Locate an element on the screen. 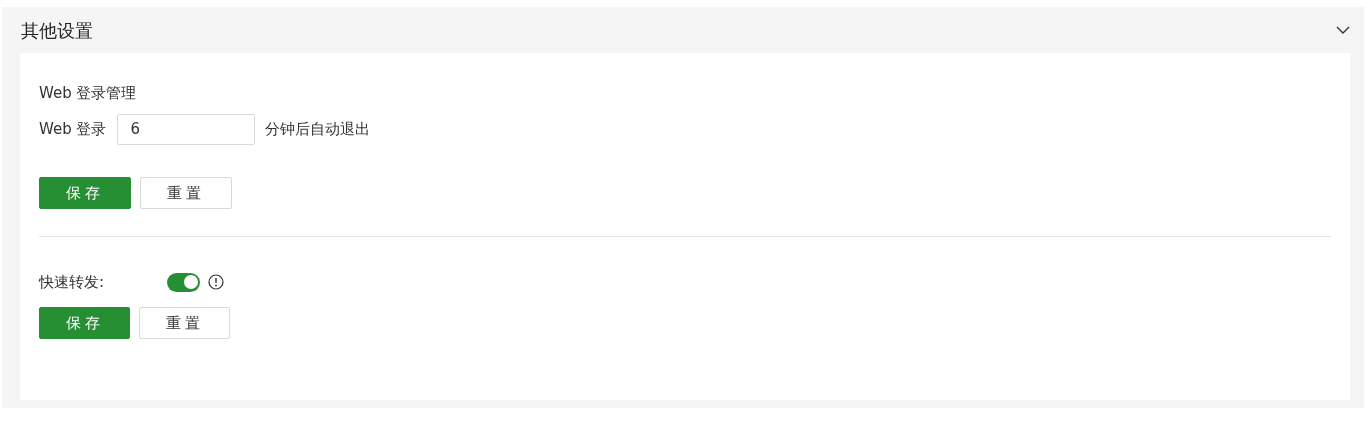  timeout-input-field: 6 is located at coordinates (186, 129).